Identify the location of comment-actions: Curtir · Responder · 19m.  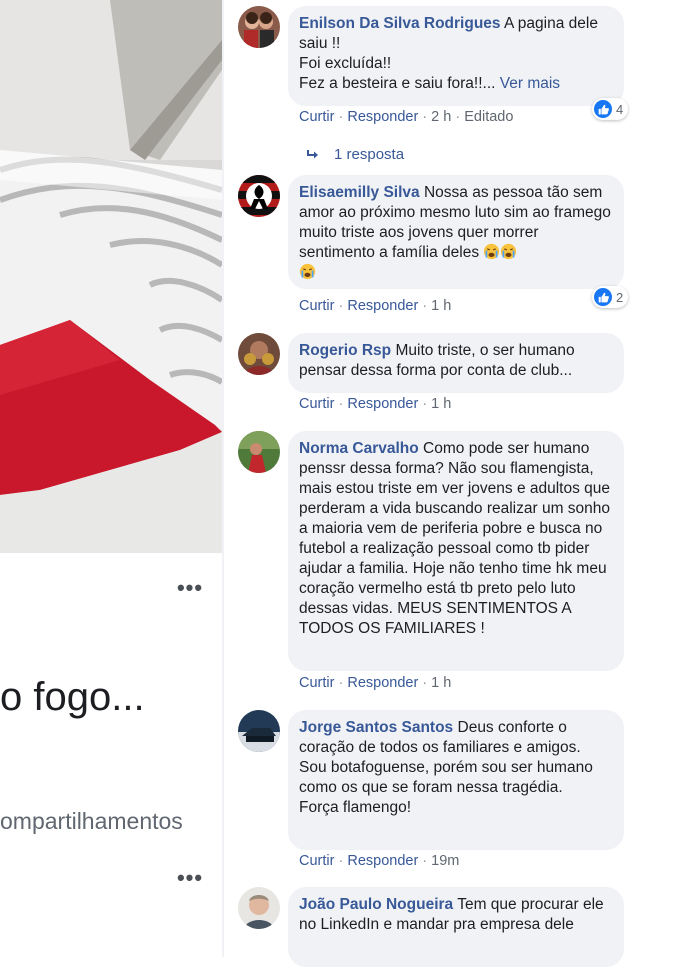
(379, 861).